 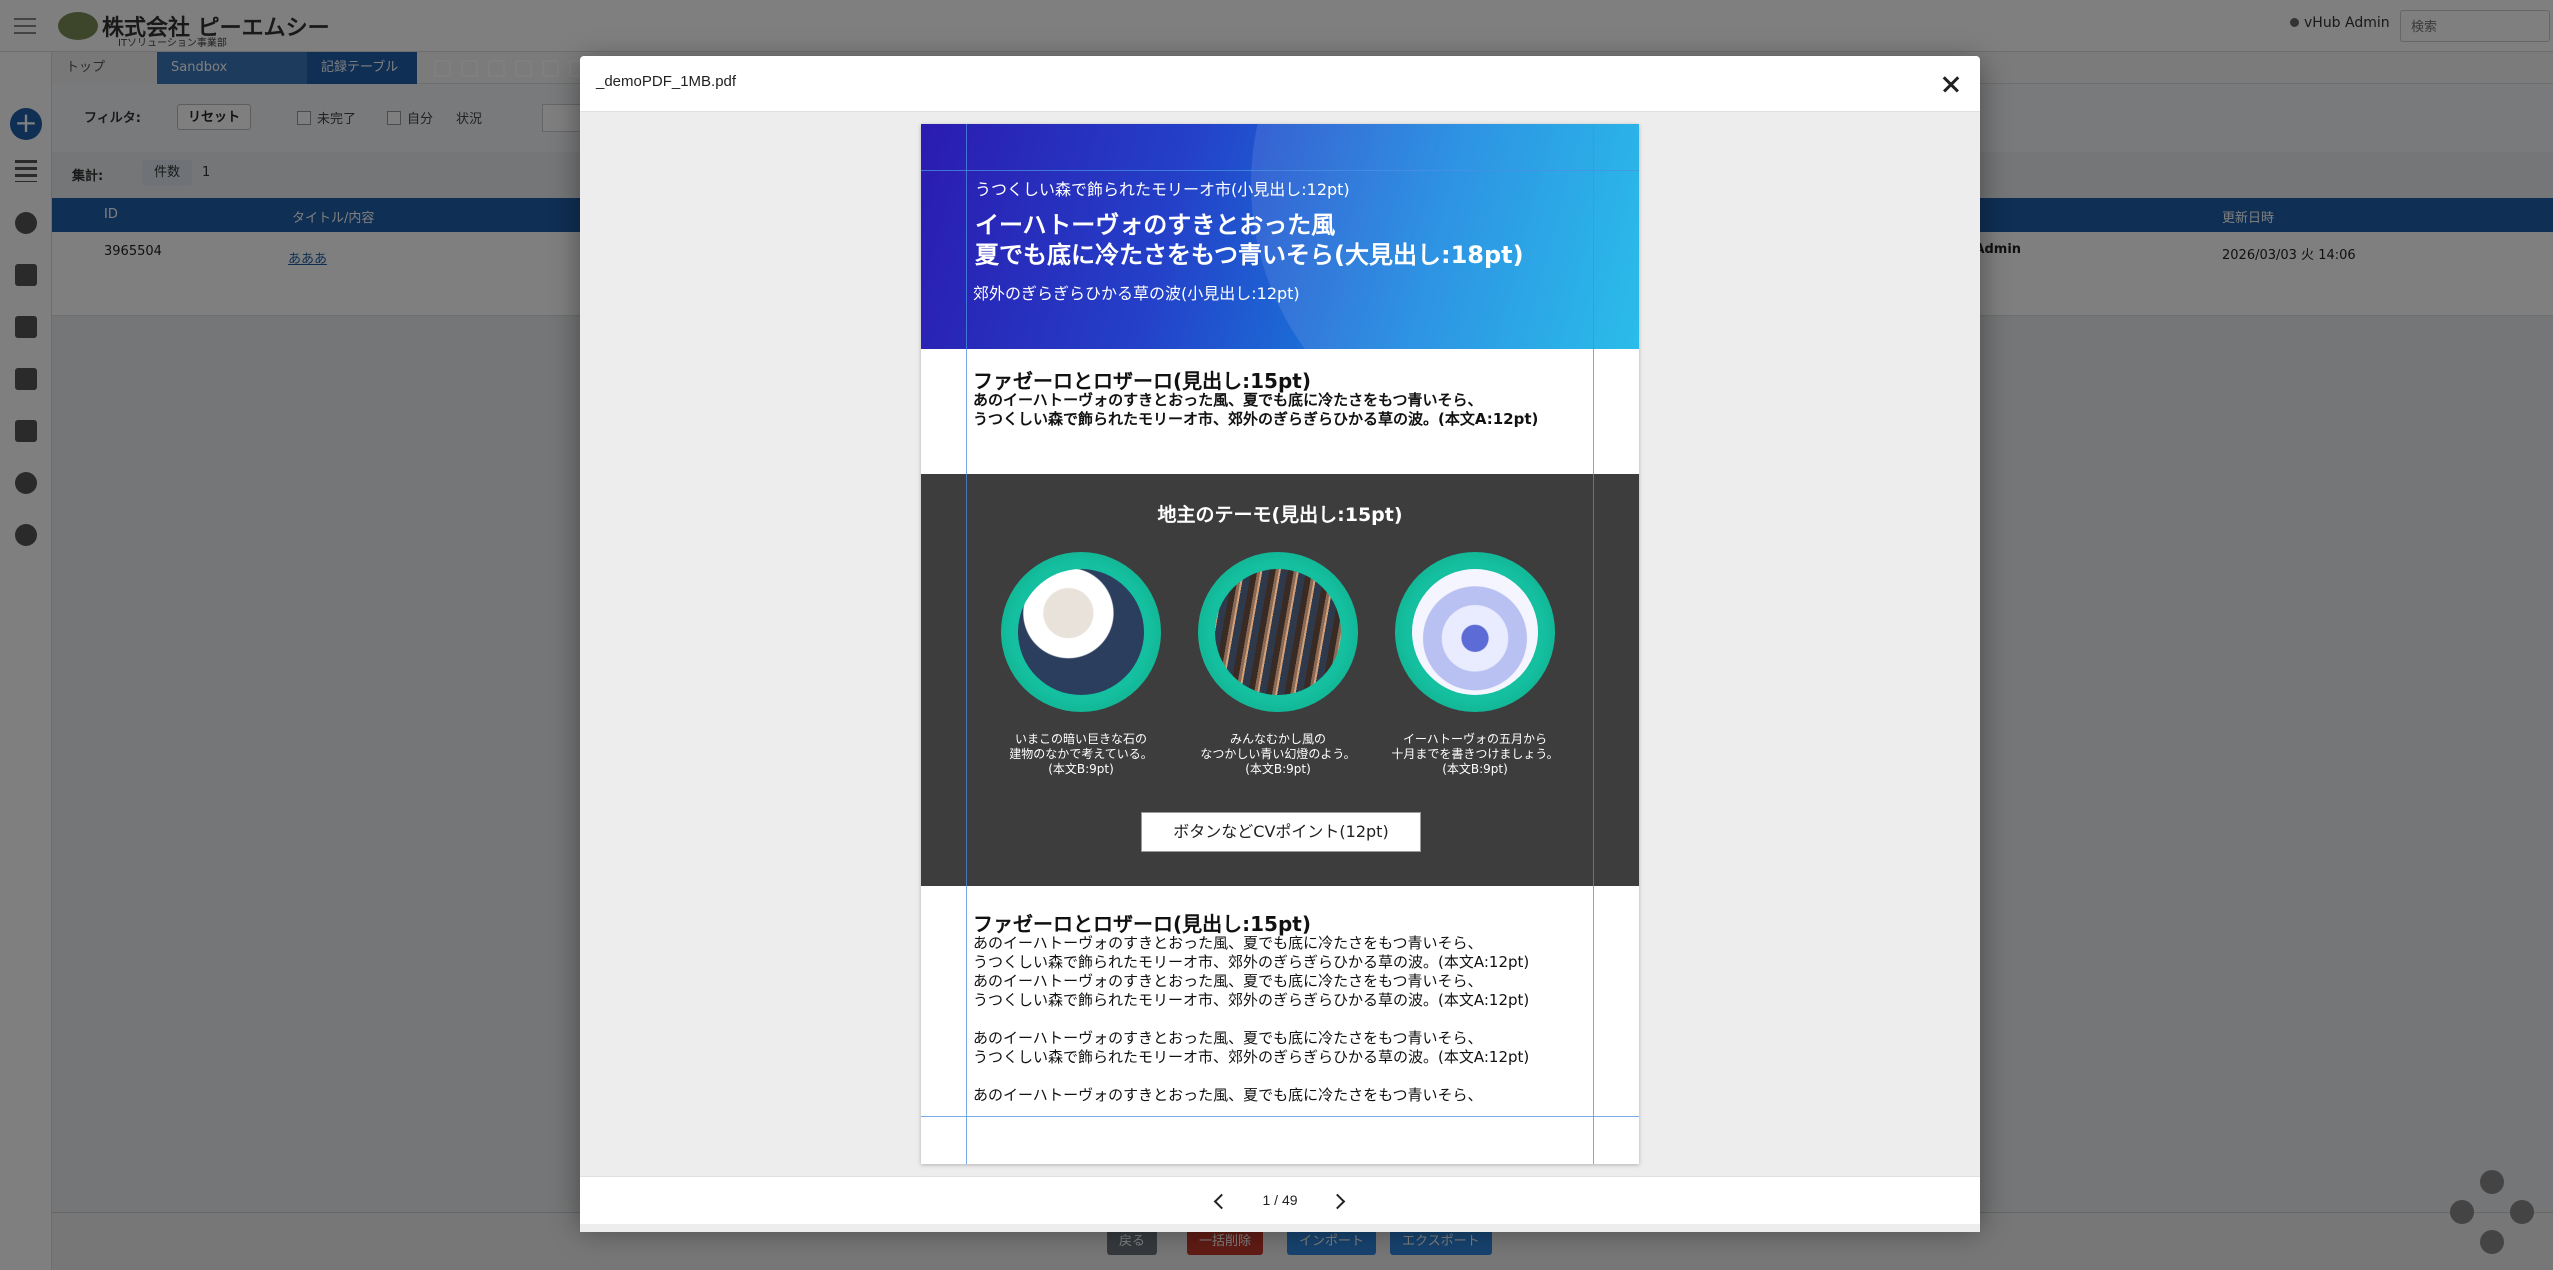 I want to click on modal-header: _demoPDF_1MB.pdf, so click(x=1280, y=84).